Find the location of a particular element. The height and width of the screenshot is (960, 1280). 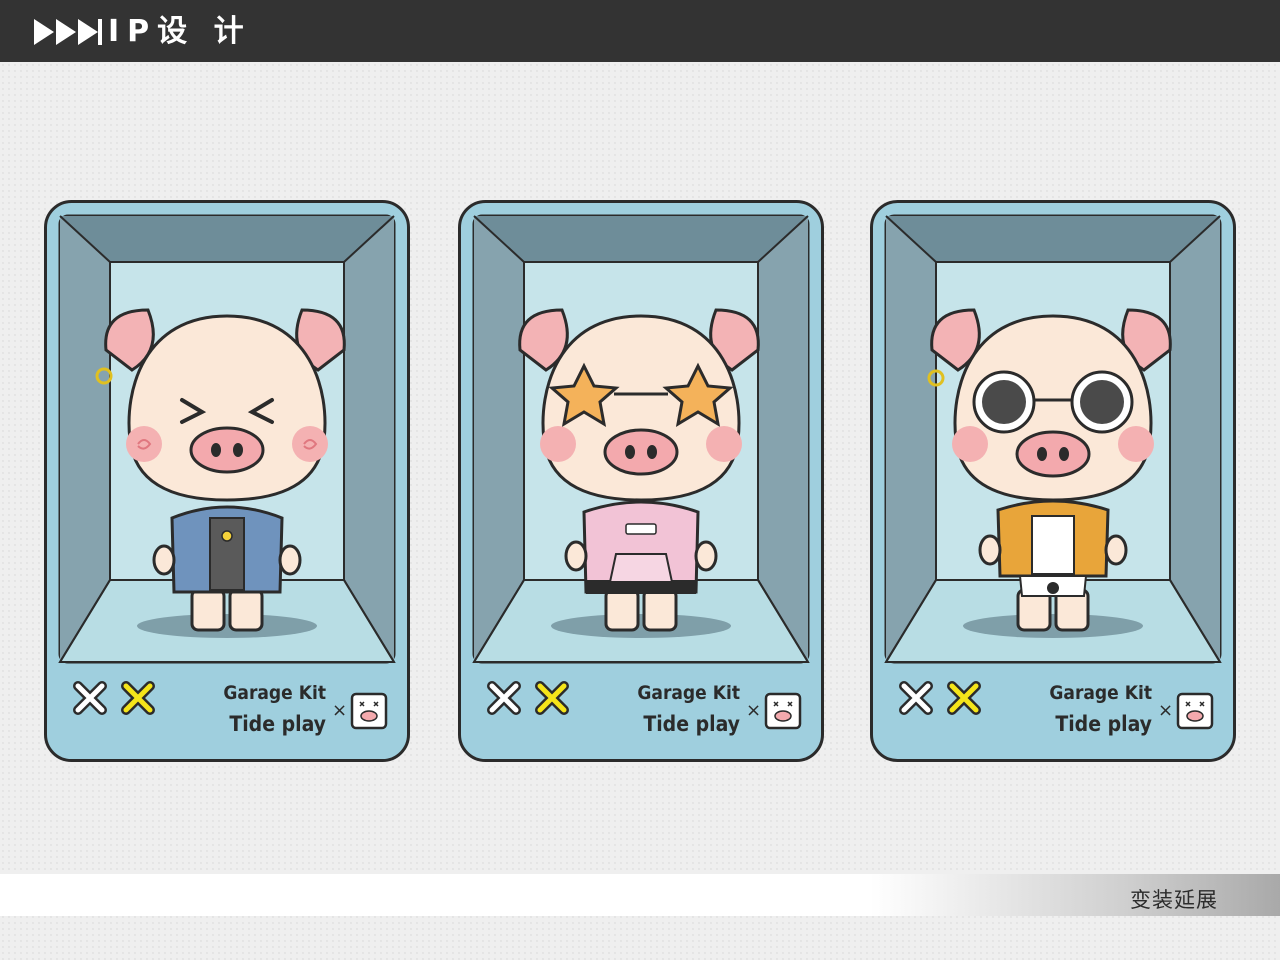

header-bar: IP设 计 is located at coordinates (640, 31).